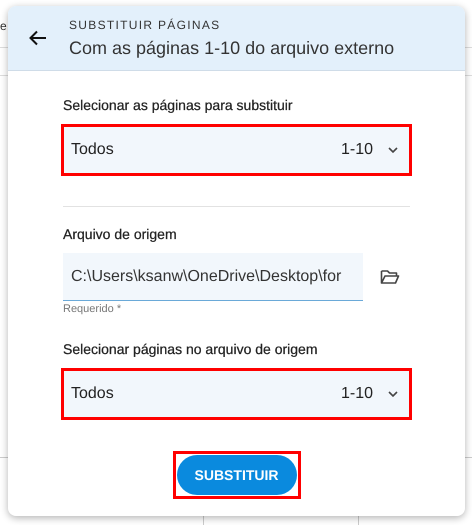  What do you see at coordinates (190, 349) in the screenshot?
I see `field-label: Selecionar páginas no arquivo de origem` at bounding box center [190, 349].